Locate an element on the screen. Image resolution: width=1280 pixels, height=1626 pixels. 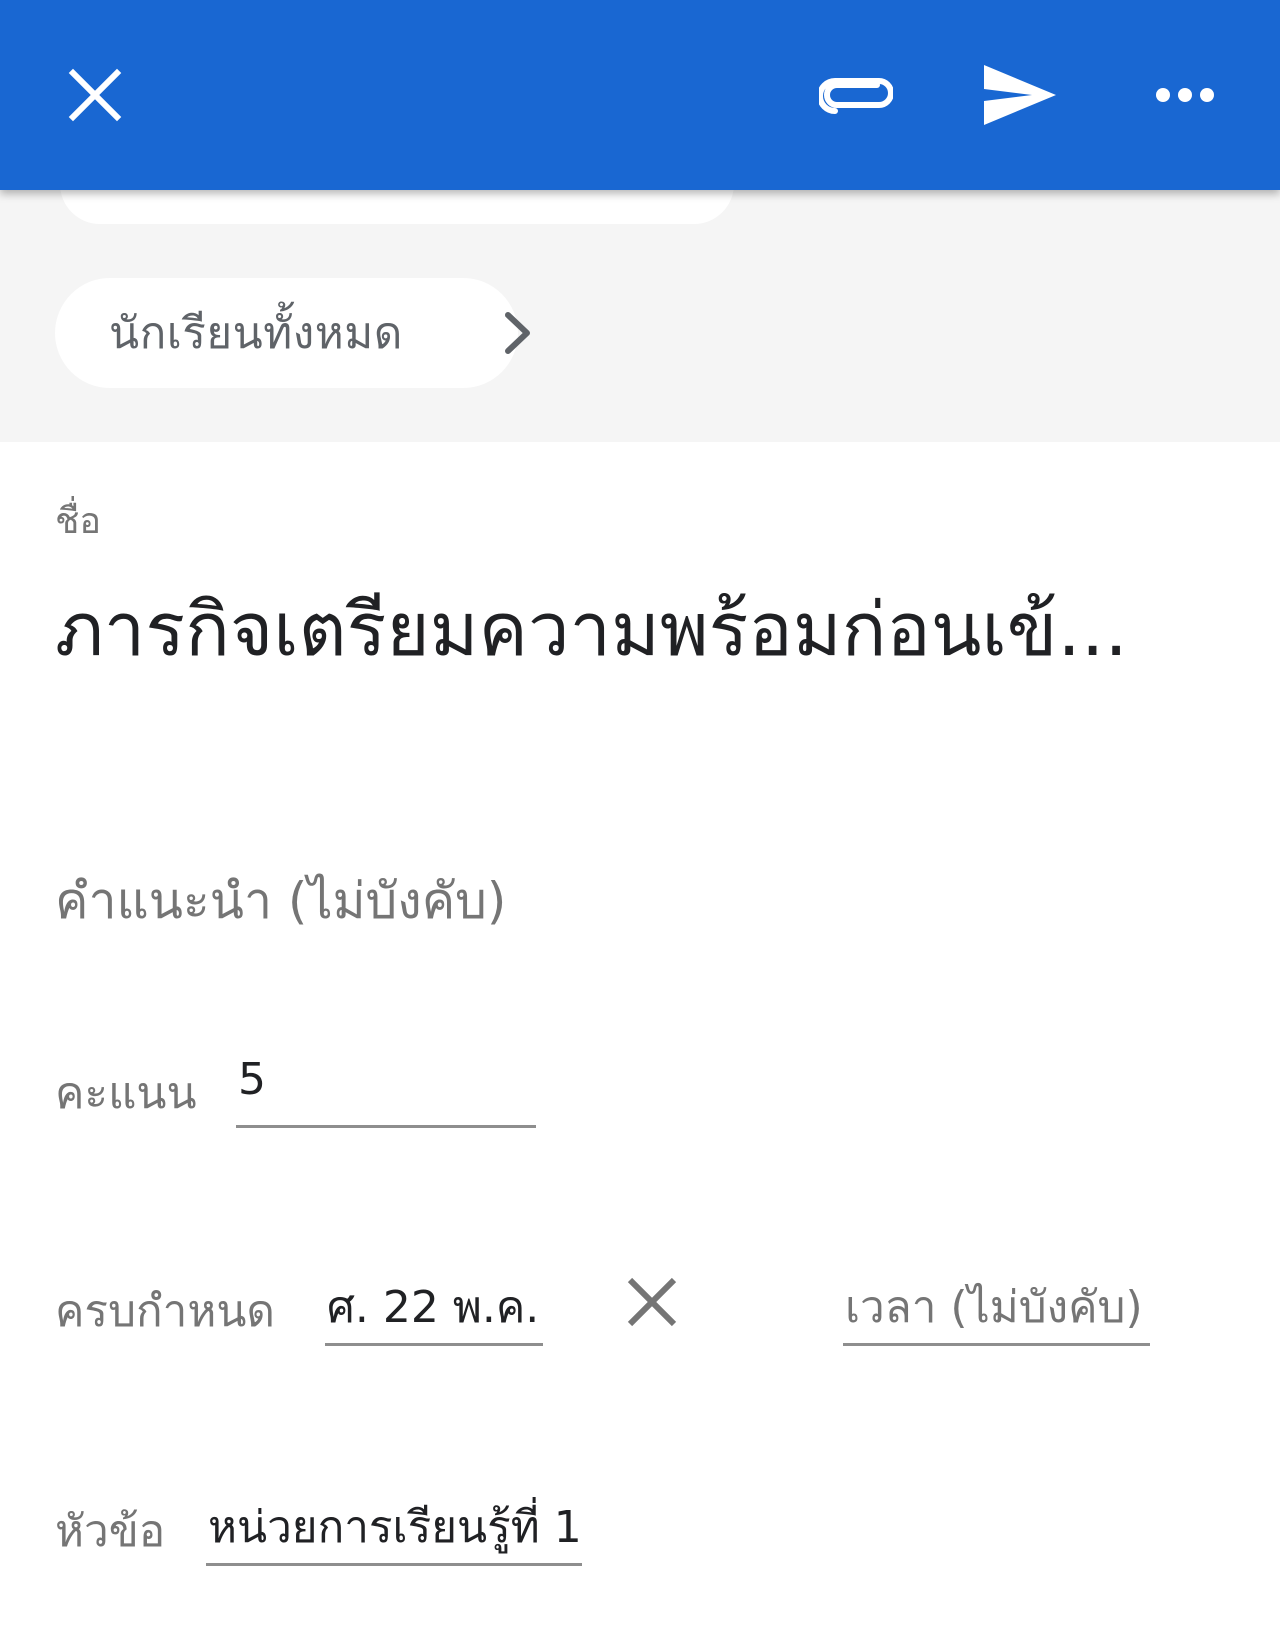
send-button is located at coordinates (1020, 95).